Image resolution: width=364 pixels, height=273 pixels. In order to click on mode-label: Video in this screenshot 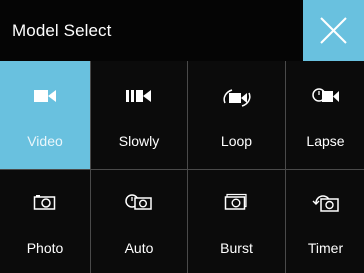, I will do `click(45, 141)`.